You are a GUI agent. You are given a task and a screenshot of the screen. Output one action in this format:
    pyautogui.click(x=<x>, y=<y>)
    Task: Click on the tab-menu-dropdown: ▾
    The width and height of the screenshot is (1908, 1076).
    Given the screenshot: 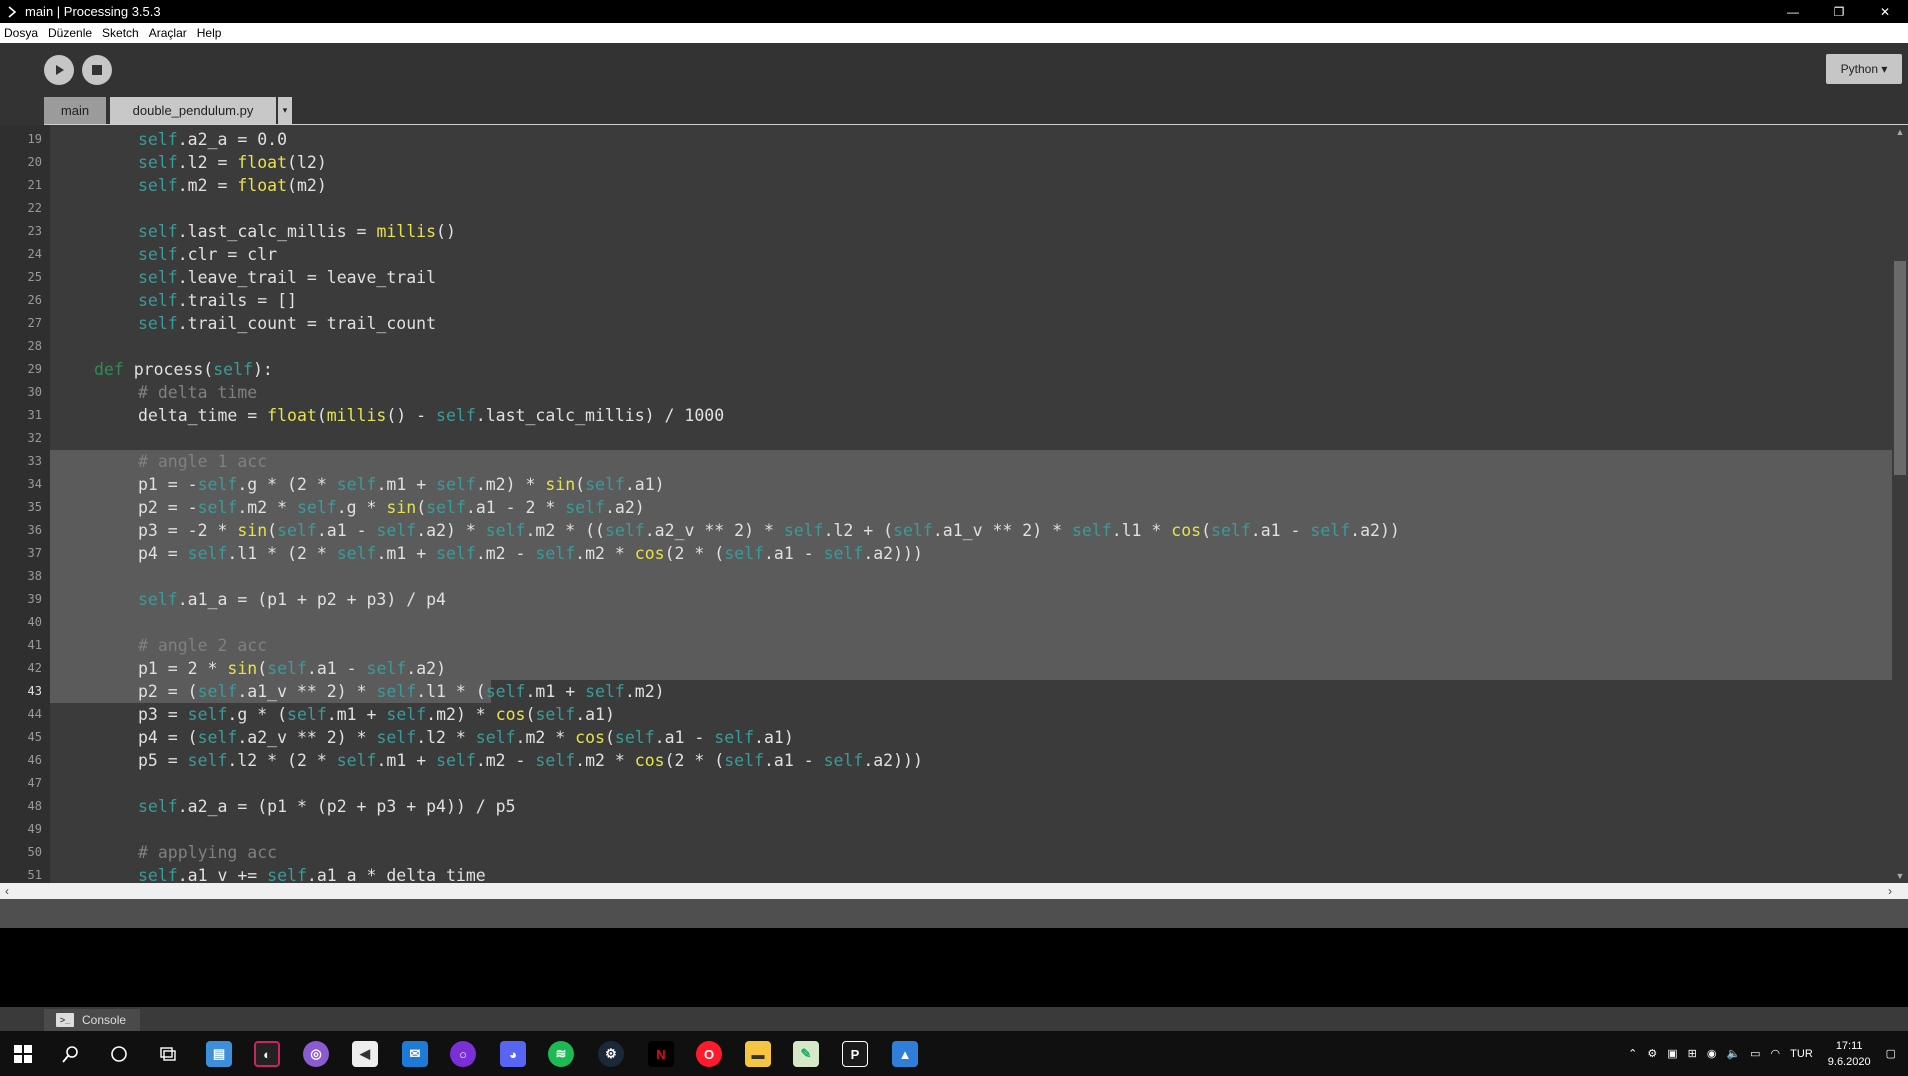 What is the action you would take?
    pyautogui.click(x=285, y=110)
    